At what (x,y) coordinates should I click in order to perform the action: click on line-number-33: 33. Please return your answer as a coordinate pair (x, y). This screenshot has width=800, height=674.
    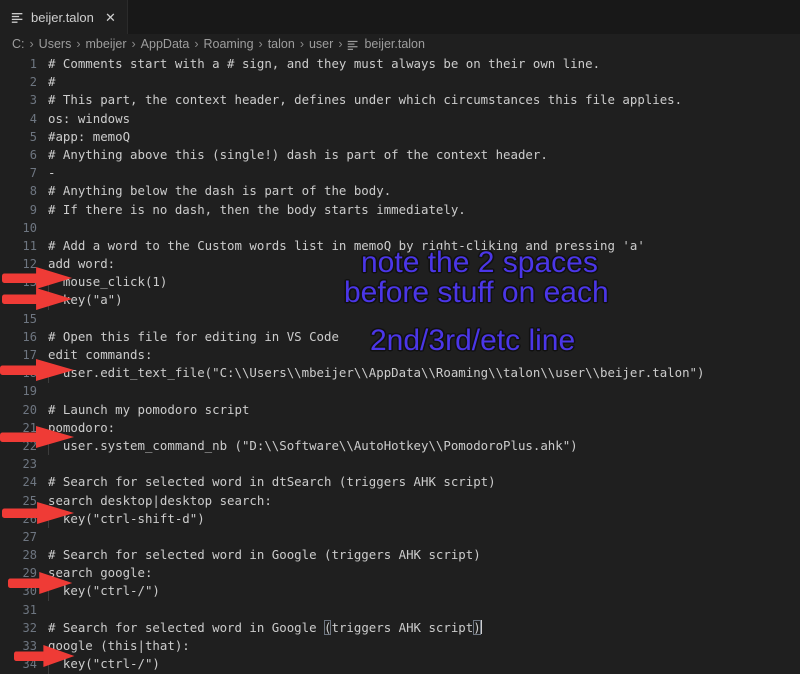
    Looking at the image, I should click on (29, 646).